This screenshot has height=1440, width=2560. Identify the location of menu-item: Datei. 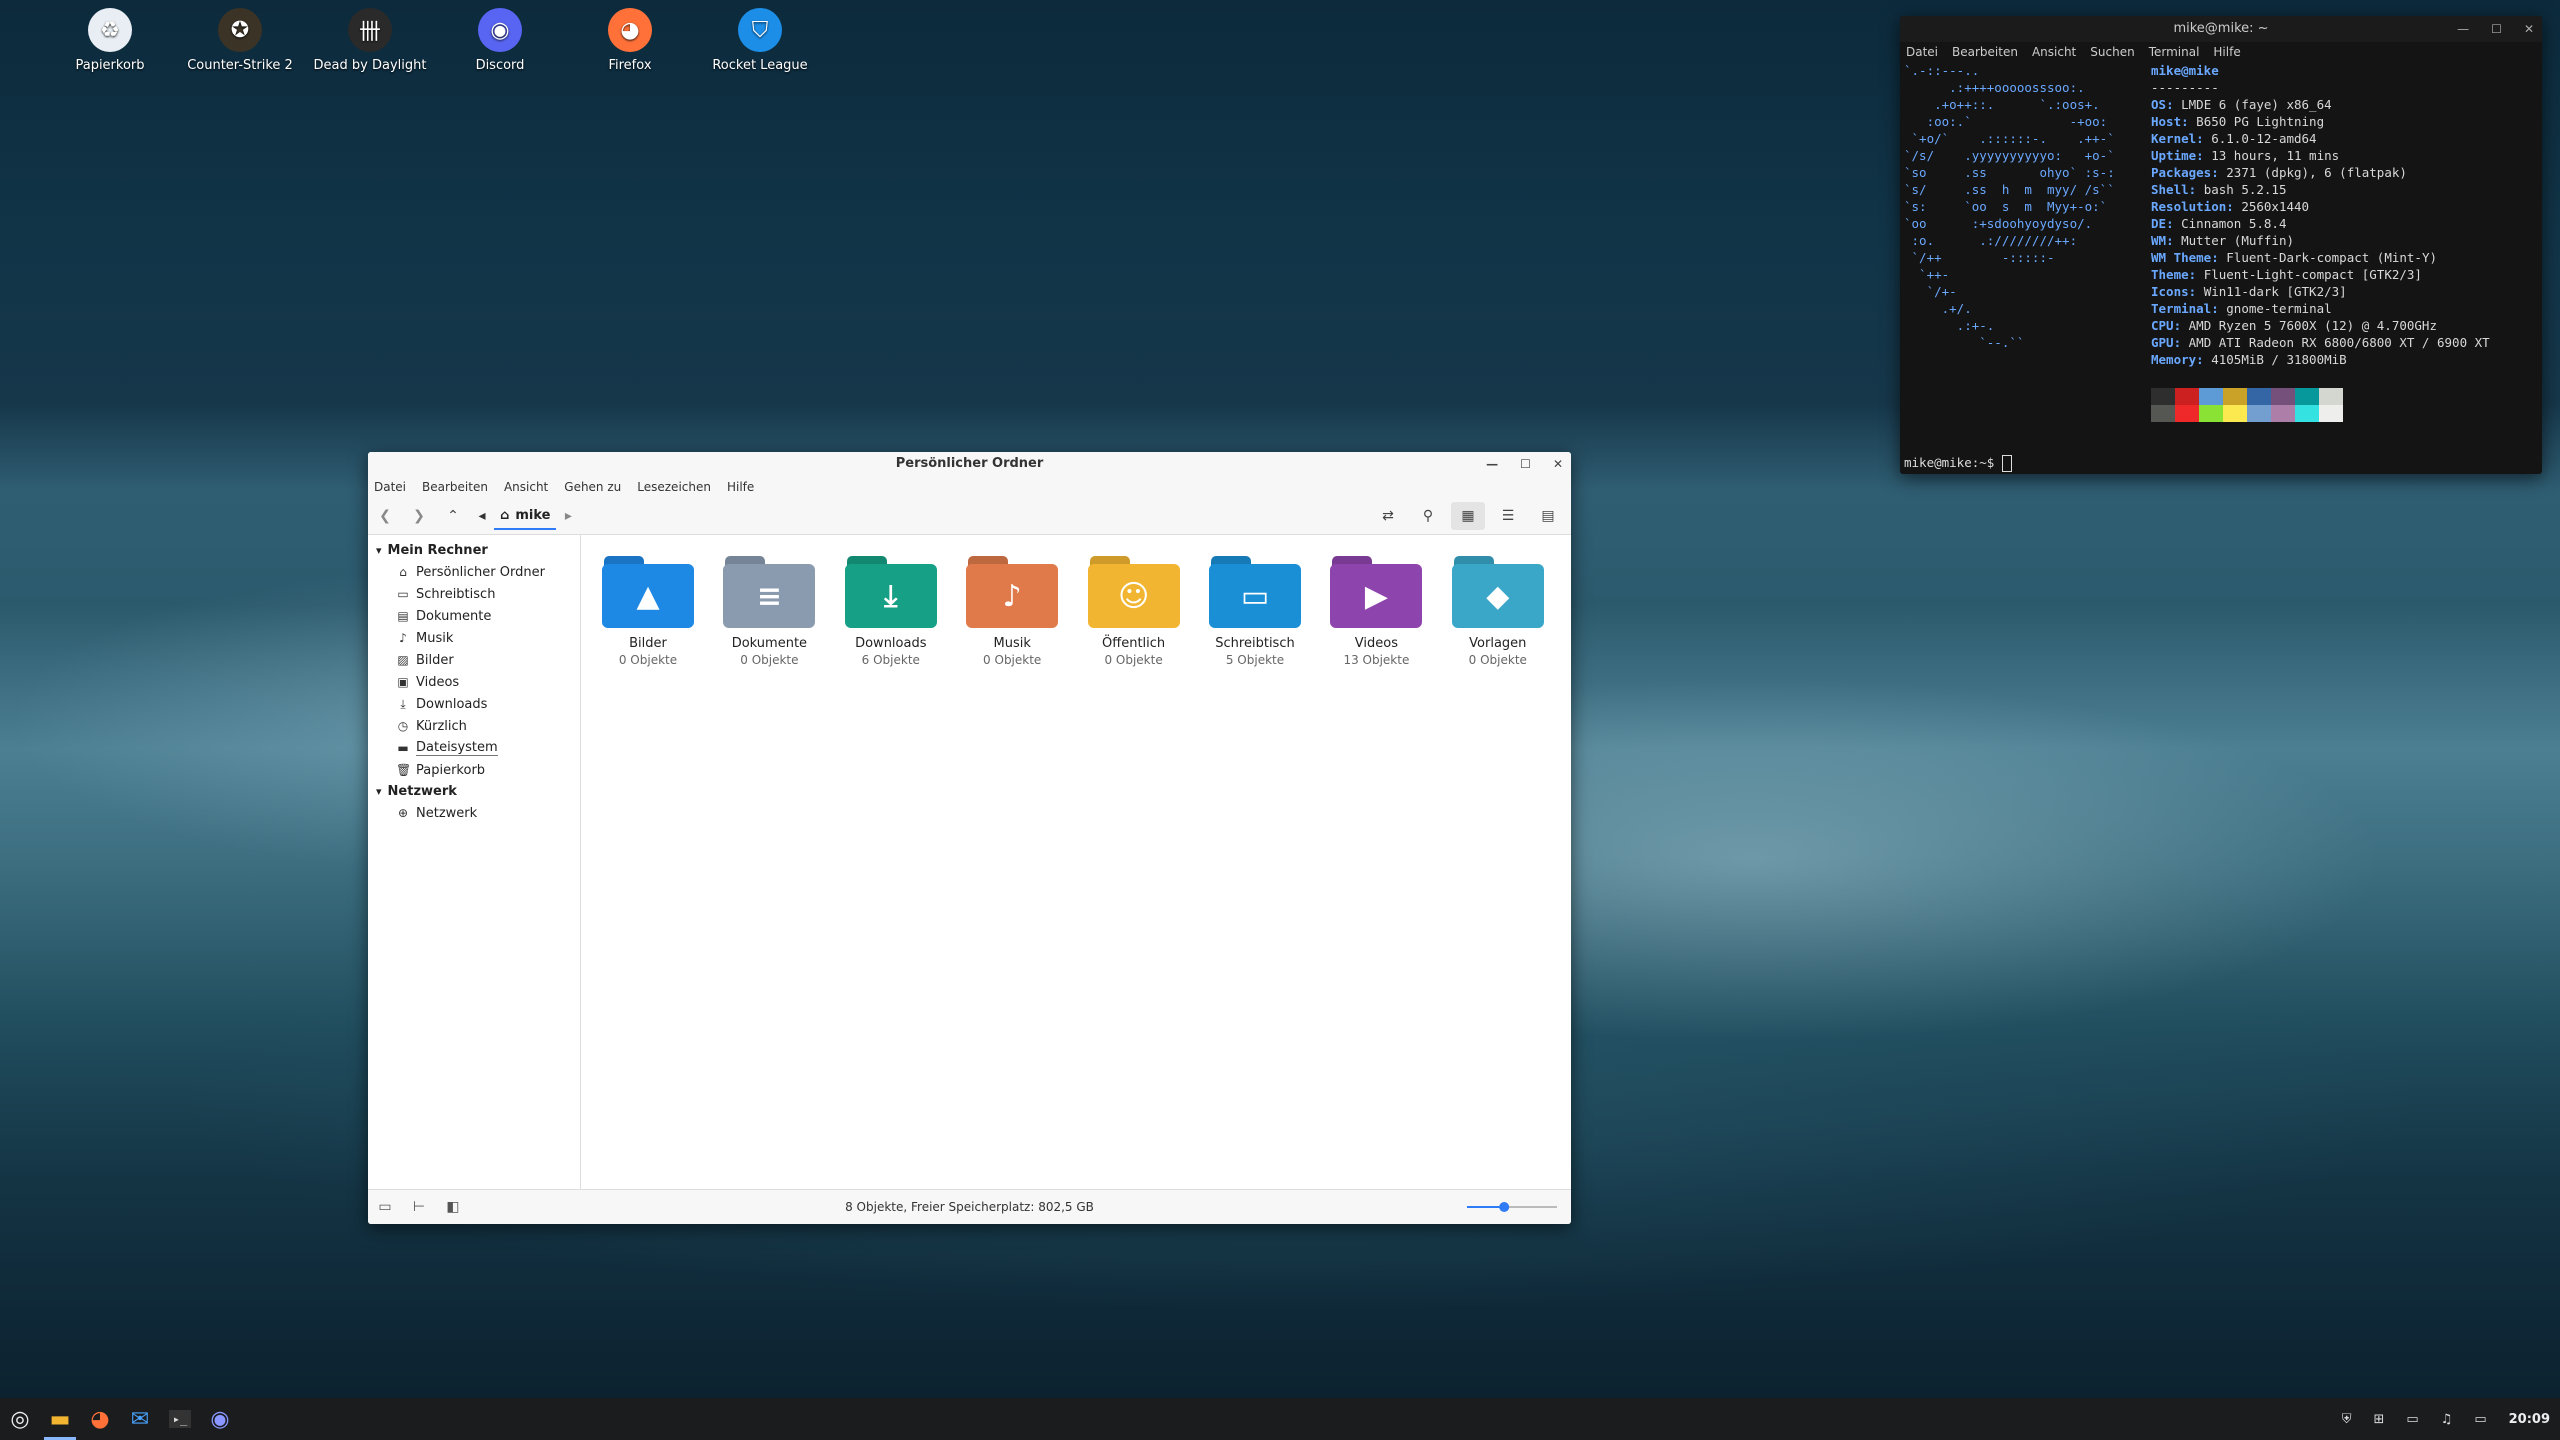
(390, 487).